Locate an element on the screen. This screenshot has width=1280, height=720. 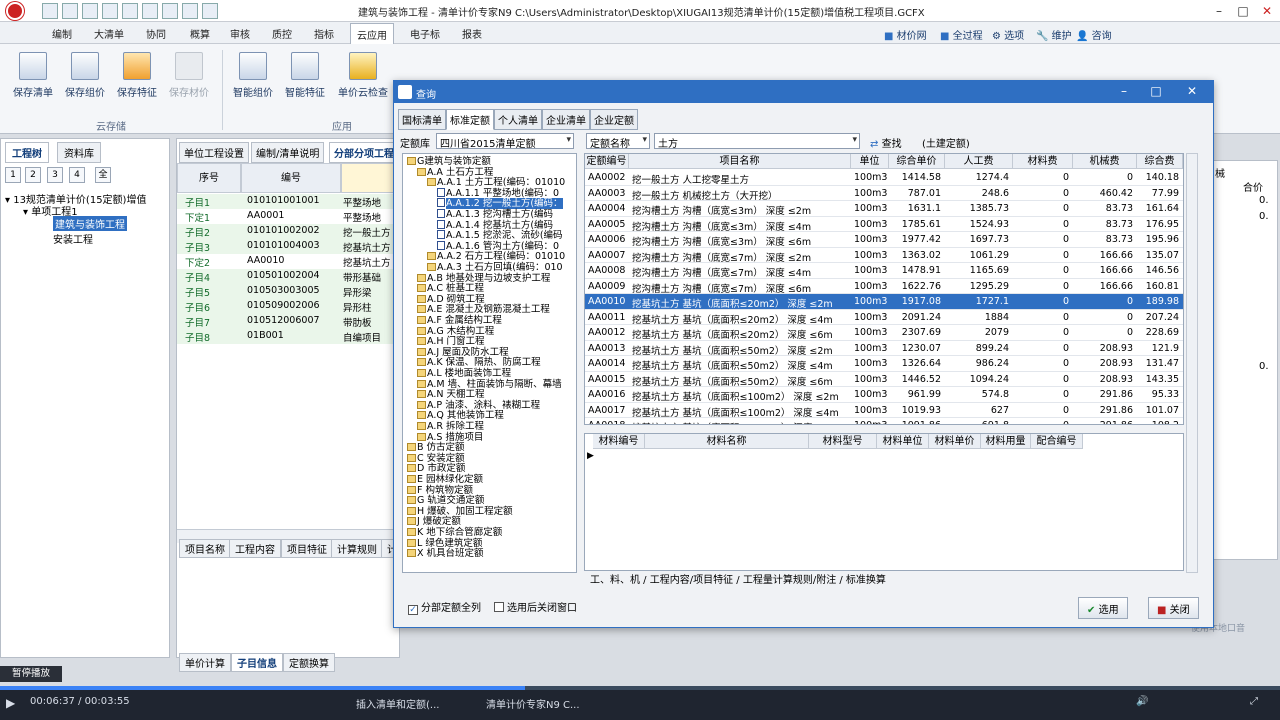
level-1-button: 1 is located at coordinates (13, 175).